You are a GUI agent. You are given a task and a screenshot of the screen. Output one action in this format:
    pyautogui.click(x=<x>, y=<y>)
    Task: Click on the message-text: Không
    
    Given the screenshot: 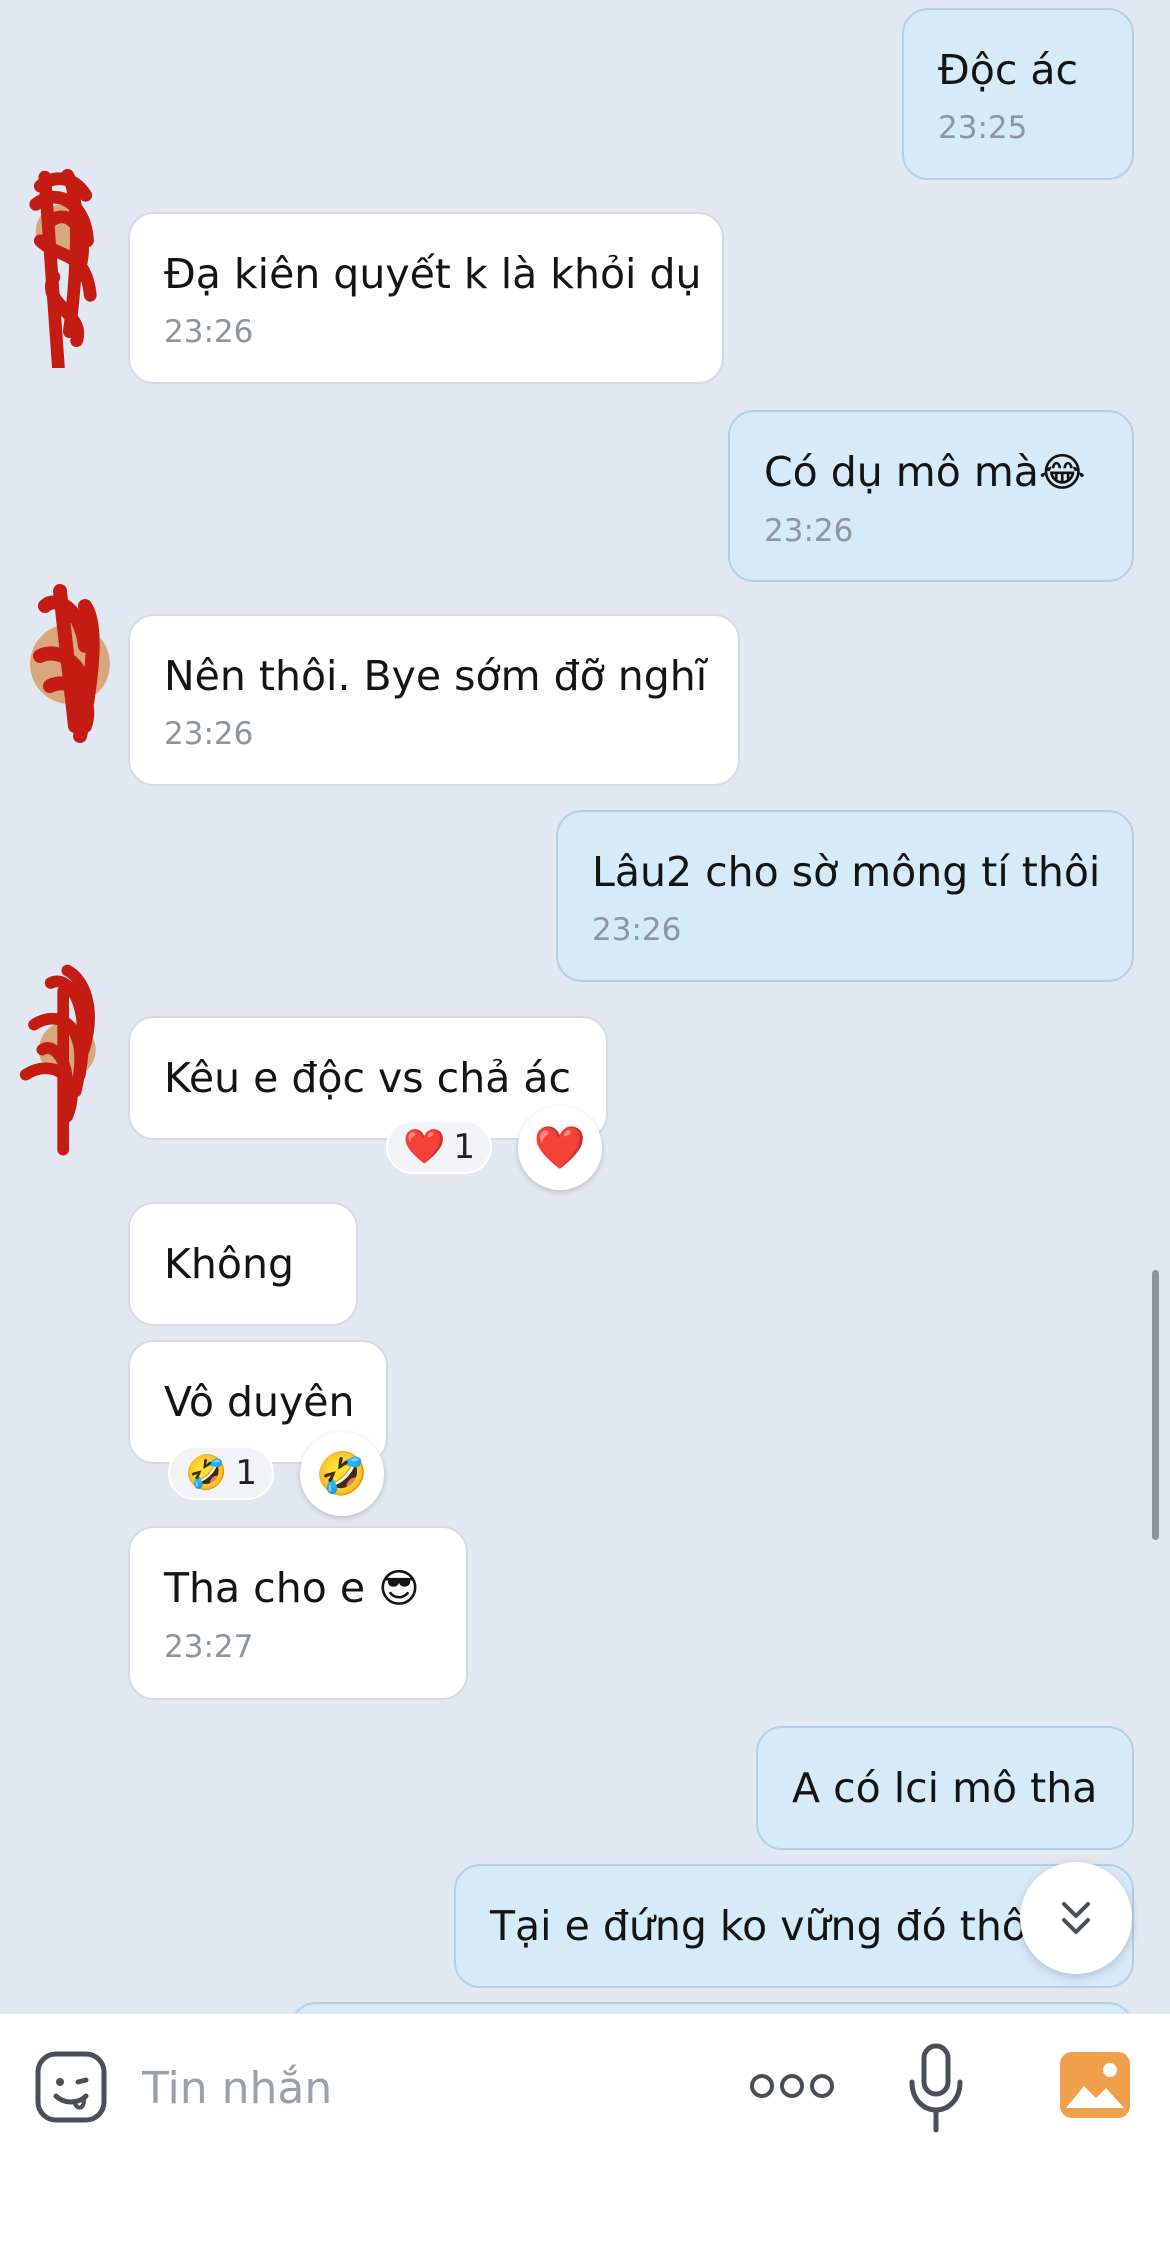 What is the action you would take?
    pyautogui.click(x=229, y=1264)
    